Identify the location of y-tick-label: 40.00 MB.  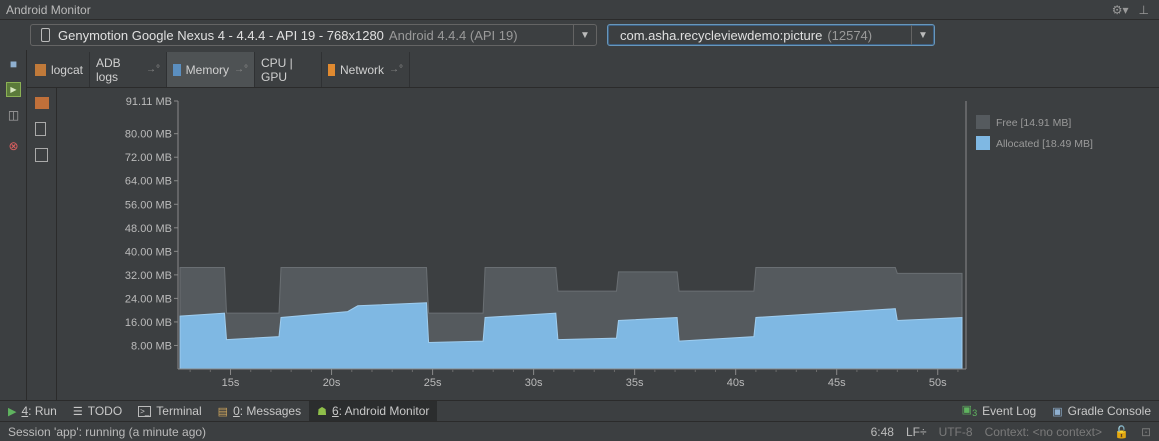
(148, 252).